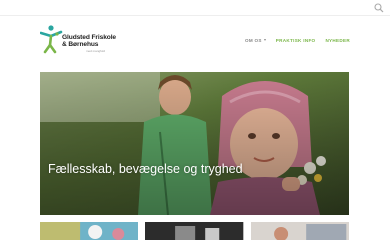 The width and height of the screenshot is (390, 240). Describe the element at coordinates (145, 169) in the screenshot. I see `hero-title: Fællesskab, bevægelse og tryghed` at that location.